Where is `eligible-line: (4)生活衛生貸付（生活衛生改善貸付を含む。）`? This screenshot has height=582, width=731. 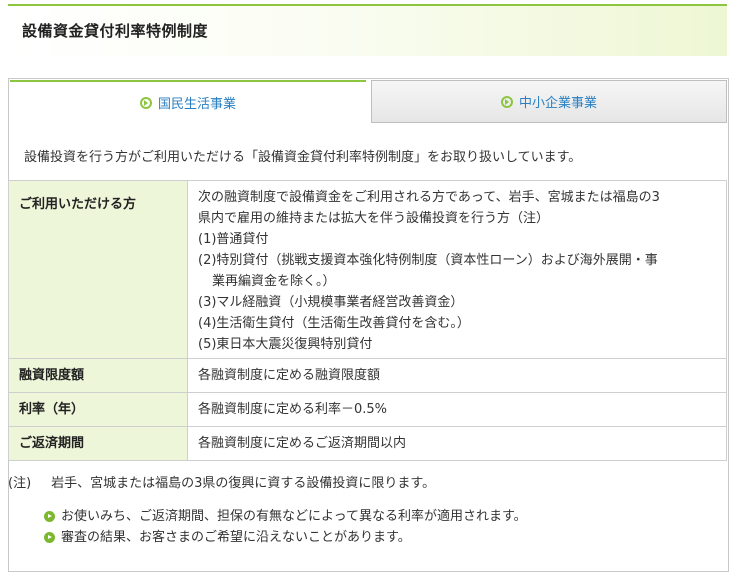
eligible-line: (4)生活衛生貸付（生活衛生改善貸付を含む。） is located at coordinates (334, 323).